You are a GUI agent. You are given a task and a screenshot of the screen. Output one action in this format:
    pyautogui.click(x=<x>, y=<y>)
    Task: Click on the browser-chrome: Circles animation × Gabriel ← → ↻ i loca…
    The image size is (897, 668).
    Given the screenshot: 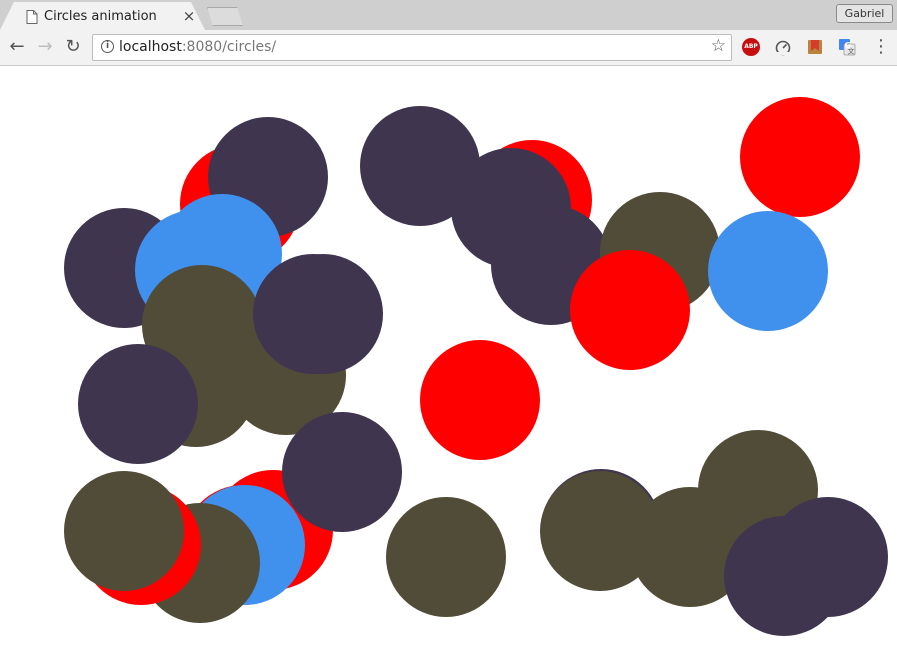 What is the action you would take?
    pyautogui.click(x=448, y=33)
    